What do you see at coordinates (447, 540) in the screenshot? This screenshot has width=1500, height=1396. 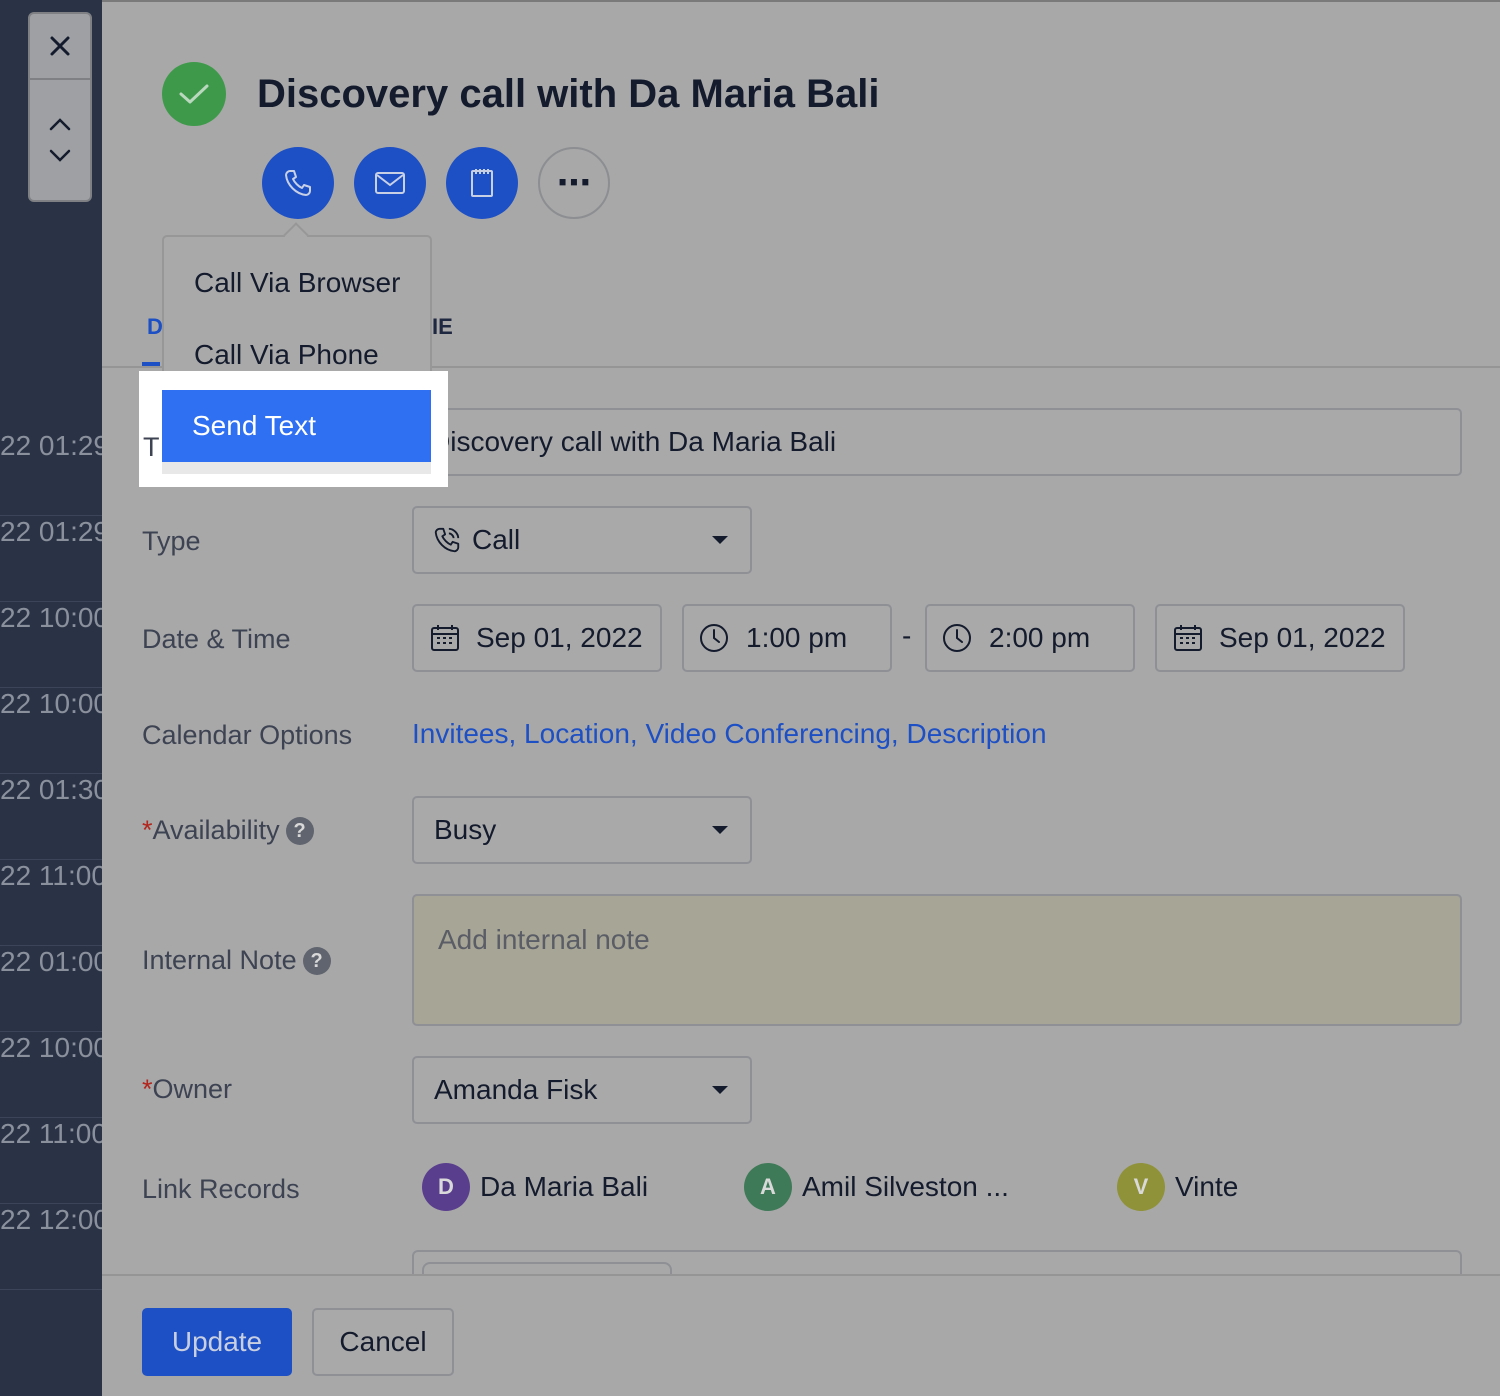 I see `phone-outgoing-icon` at bounding box center [447, 540].